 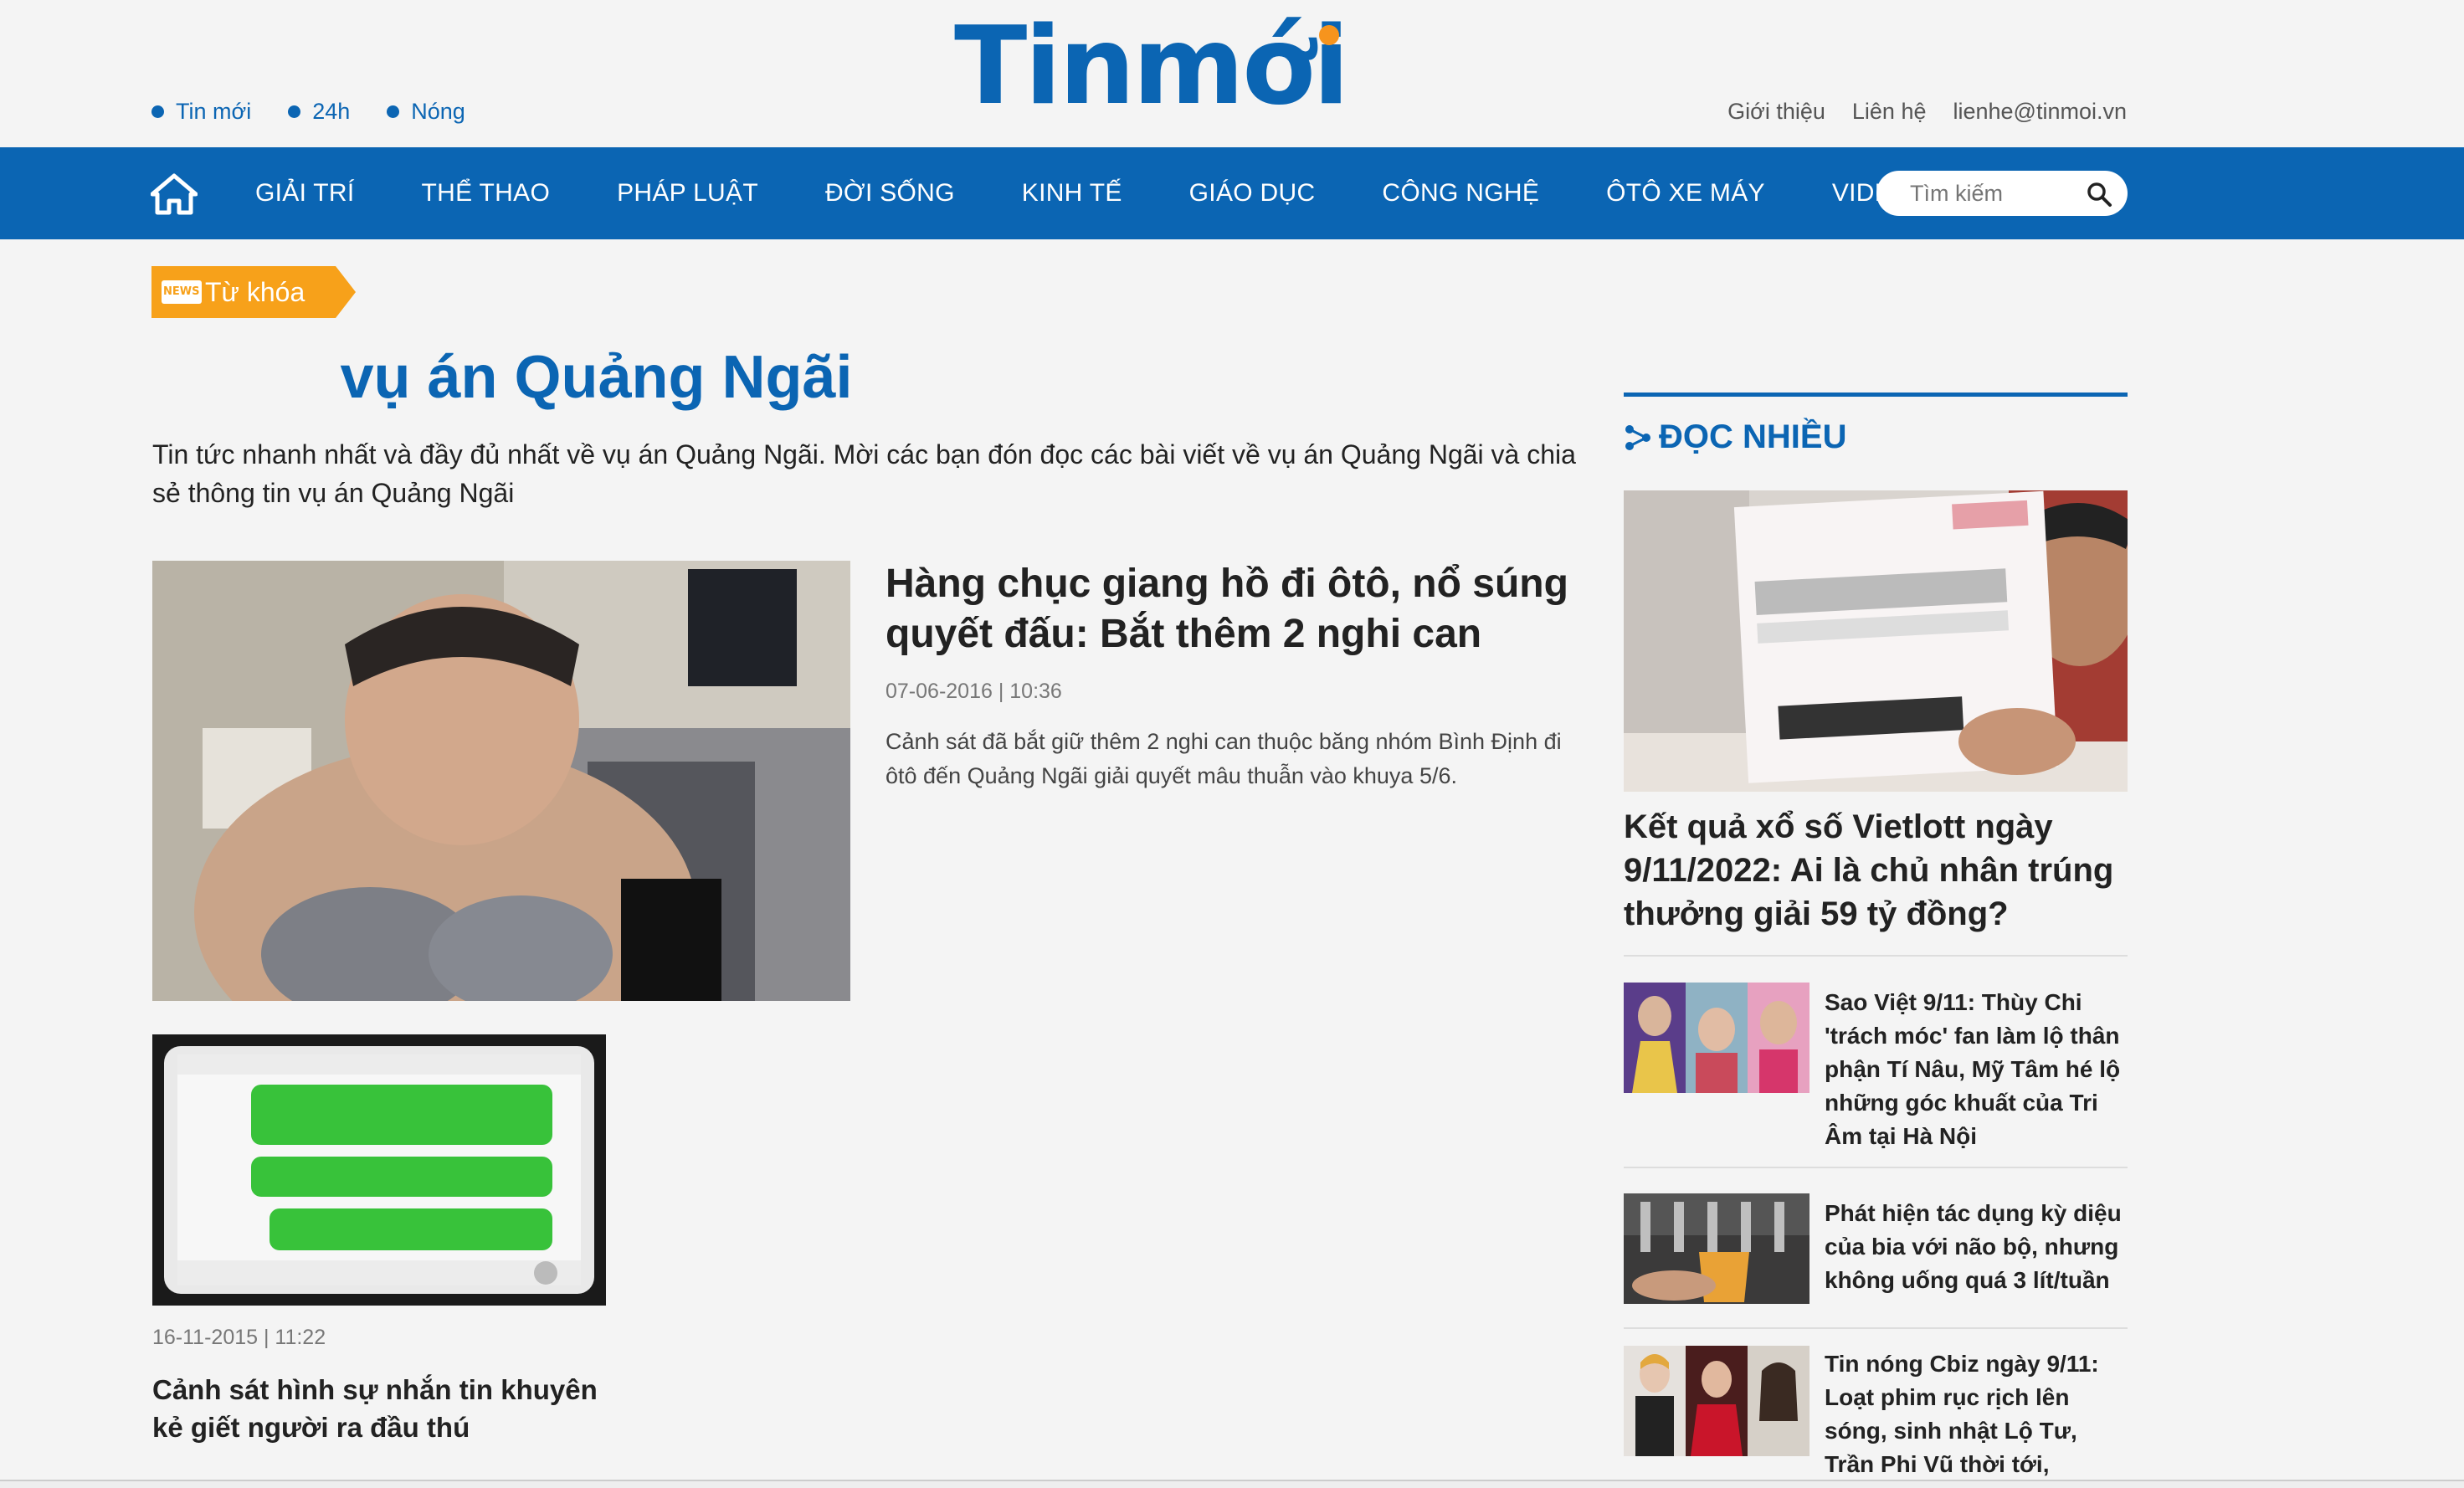 I want to click on article-date: 16-11-2015 | 11:22, so click(x=239, y=1337).